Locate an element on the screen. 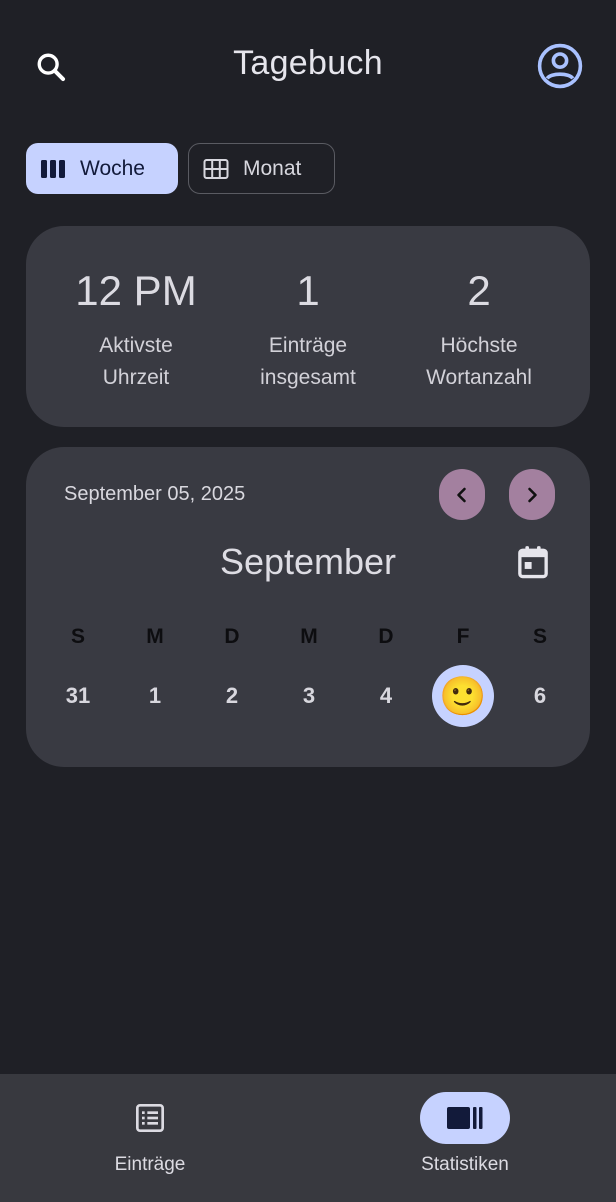 The image size is (616, 1202). account-button is located at coordinates (560, 66).